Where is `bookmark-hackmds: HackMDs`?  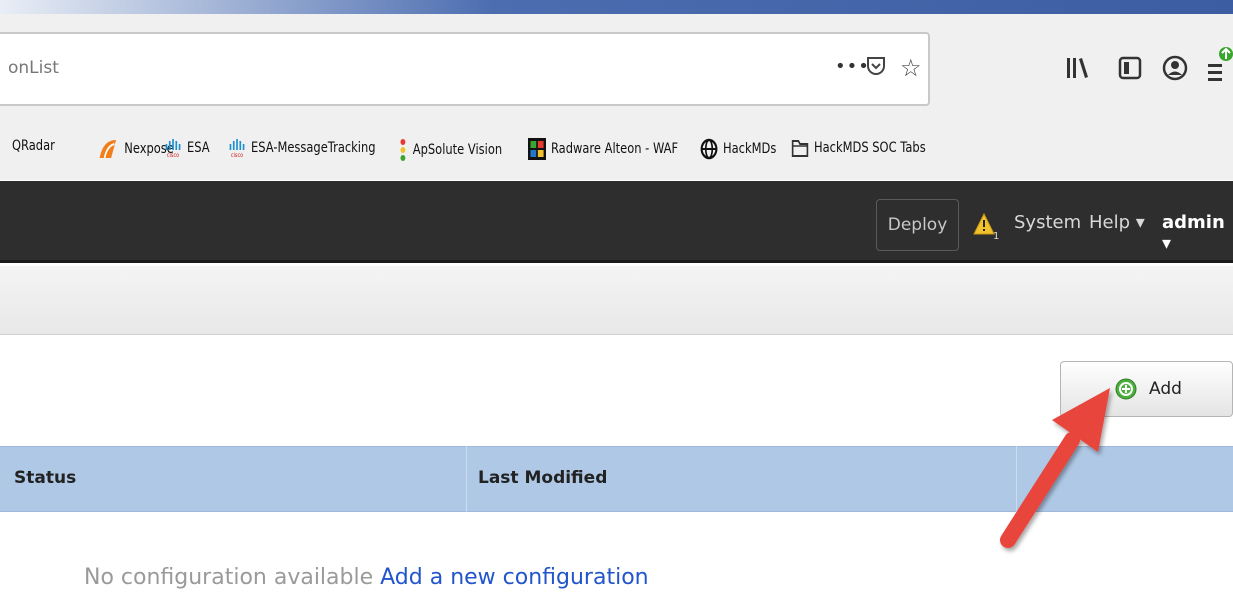
bookmark-hackmds: HackMDs is located at coordinates (738, 149).